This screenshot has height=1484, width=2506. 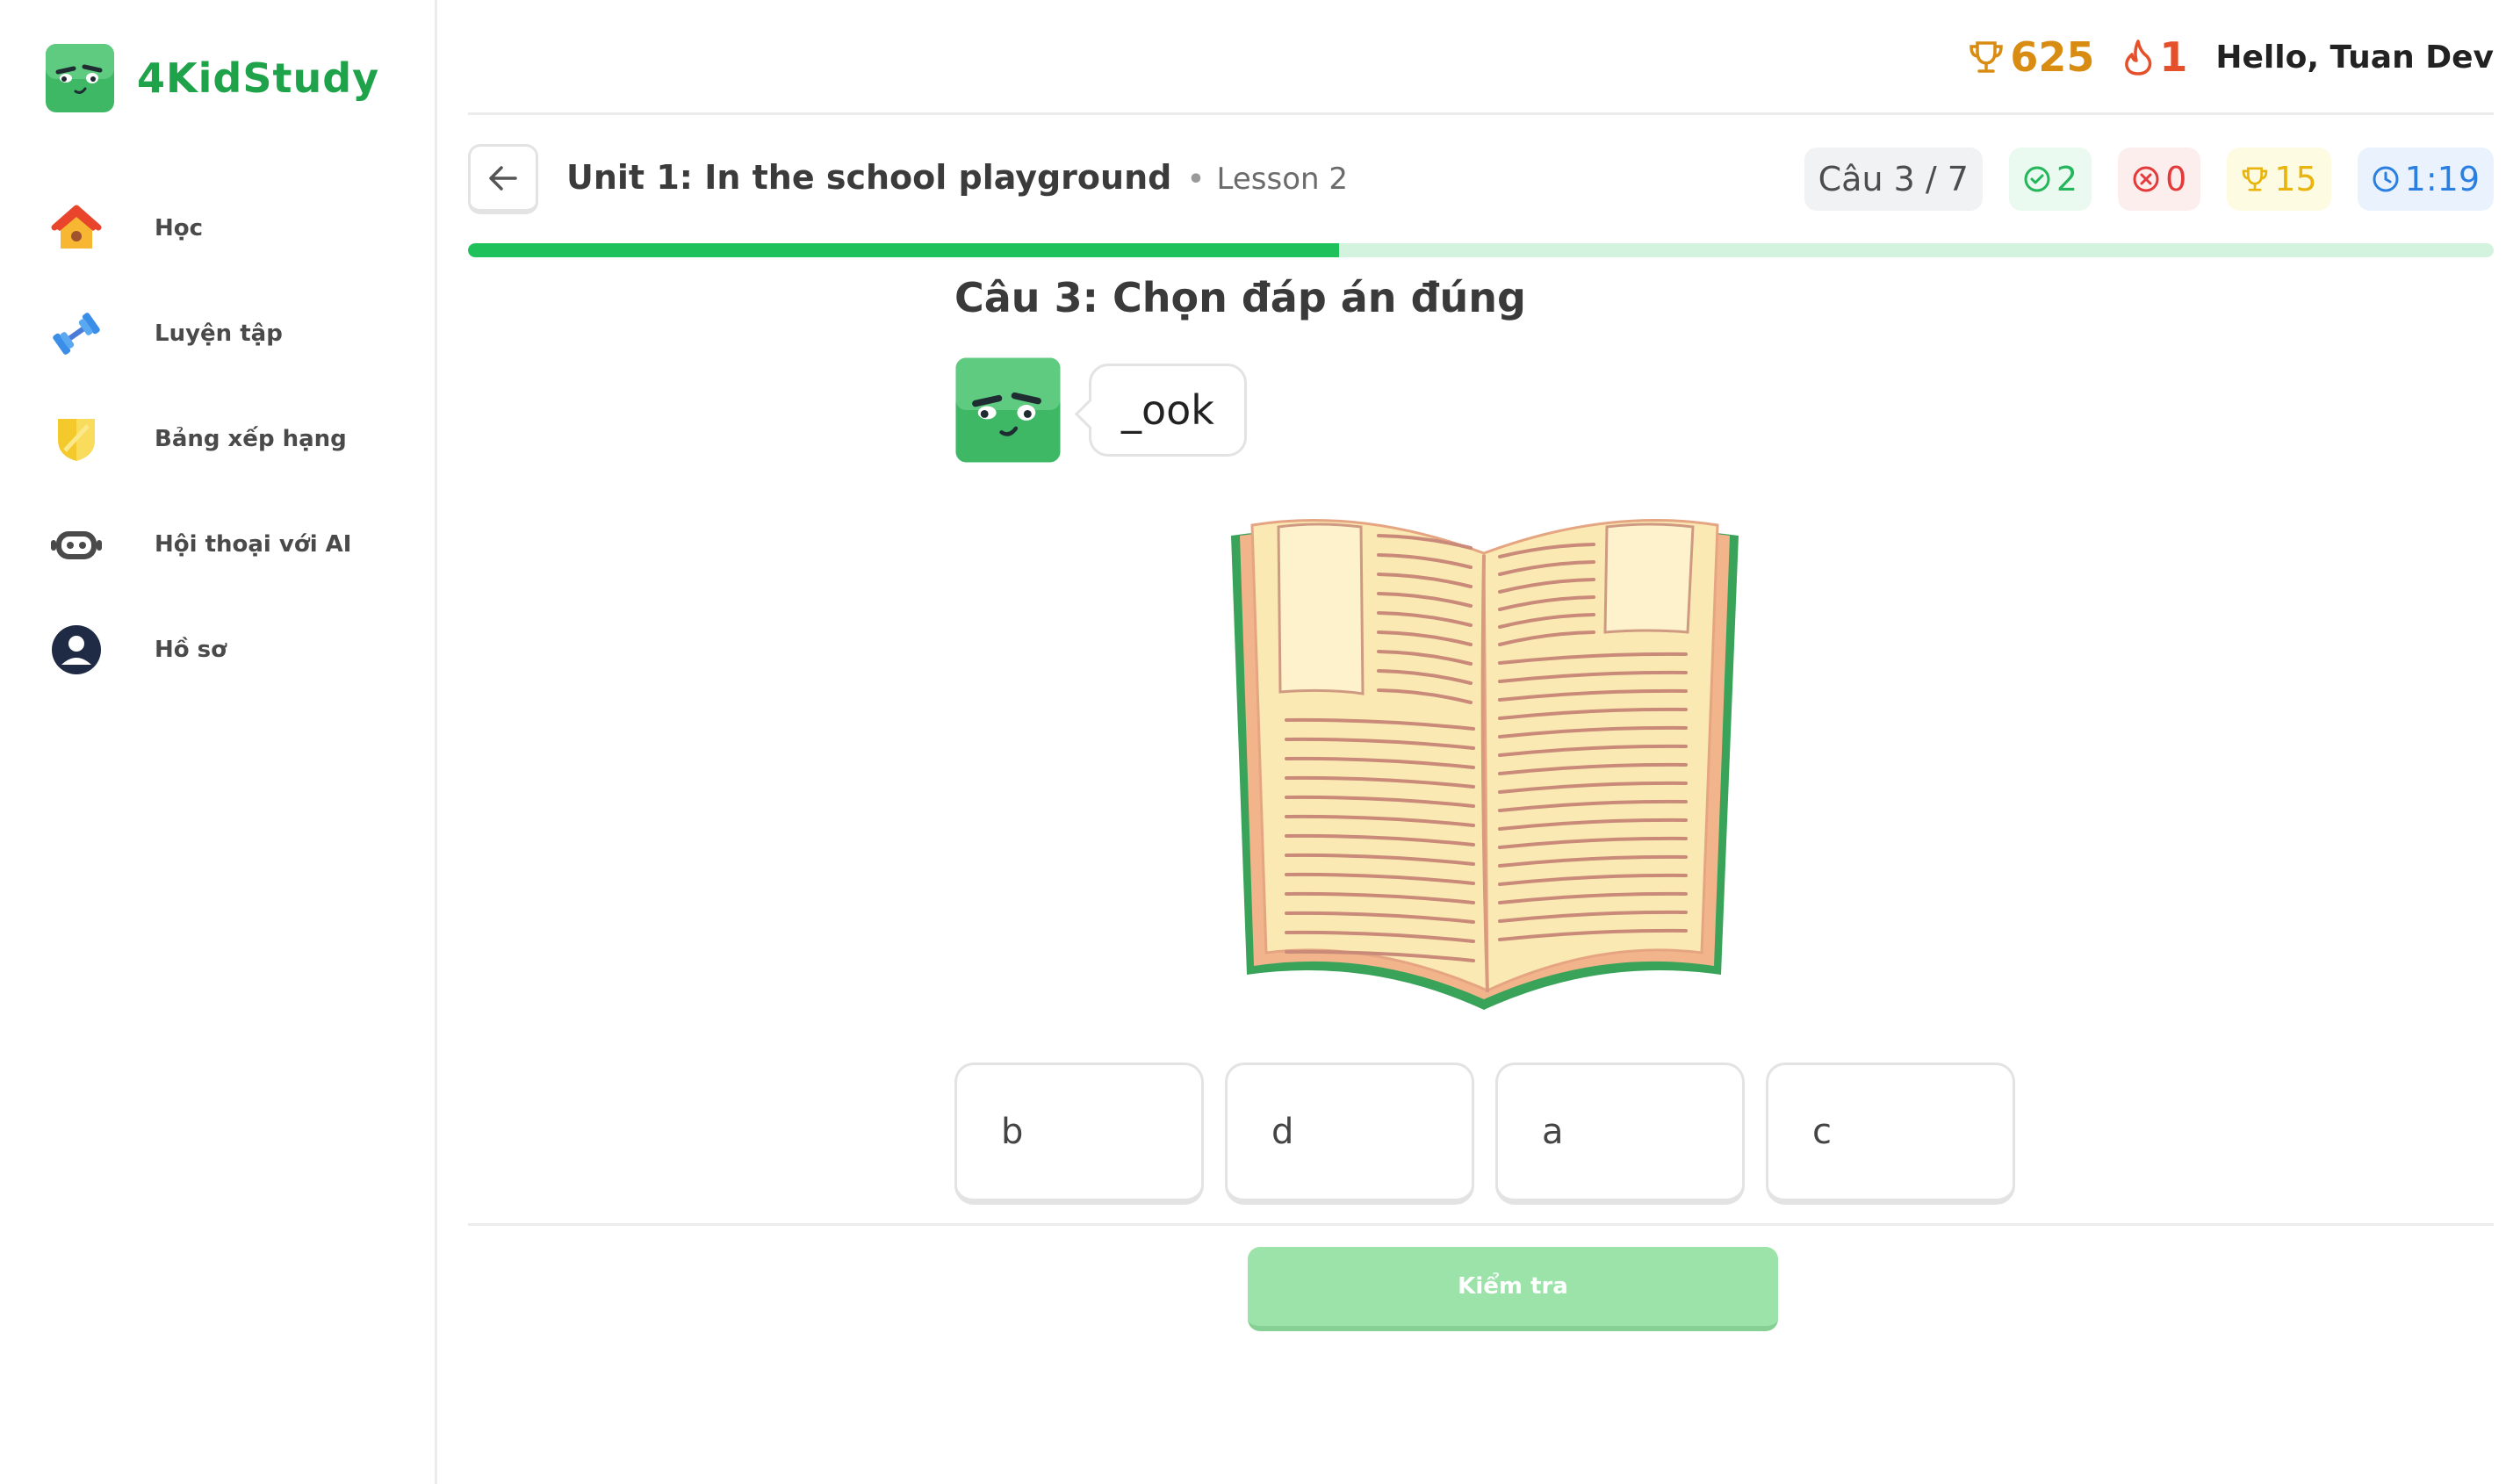 I want to click on prompt-bubble: _ook, so click(x=1168, y=410).